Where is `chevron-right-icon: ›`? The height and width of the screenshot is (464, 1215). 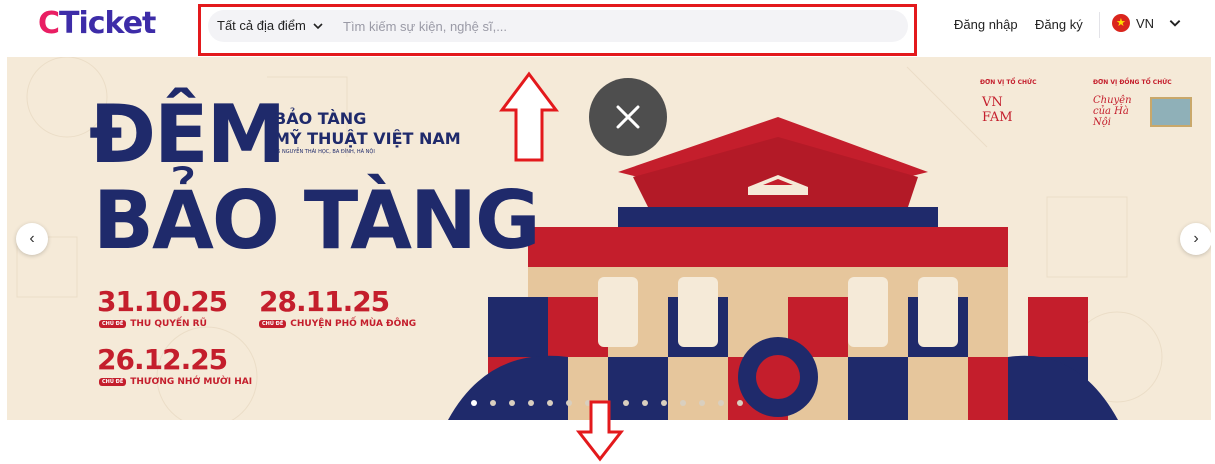
chevron-right-icon: › is located at coordinates (1196, 238).